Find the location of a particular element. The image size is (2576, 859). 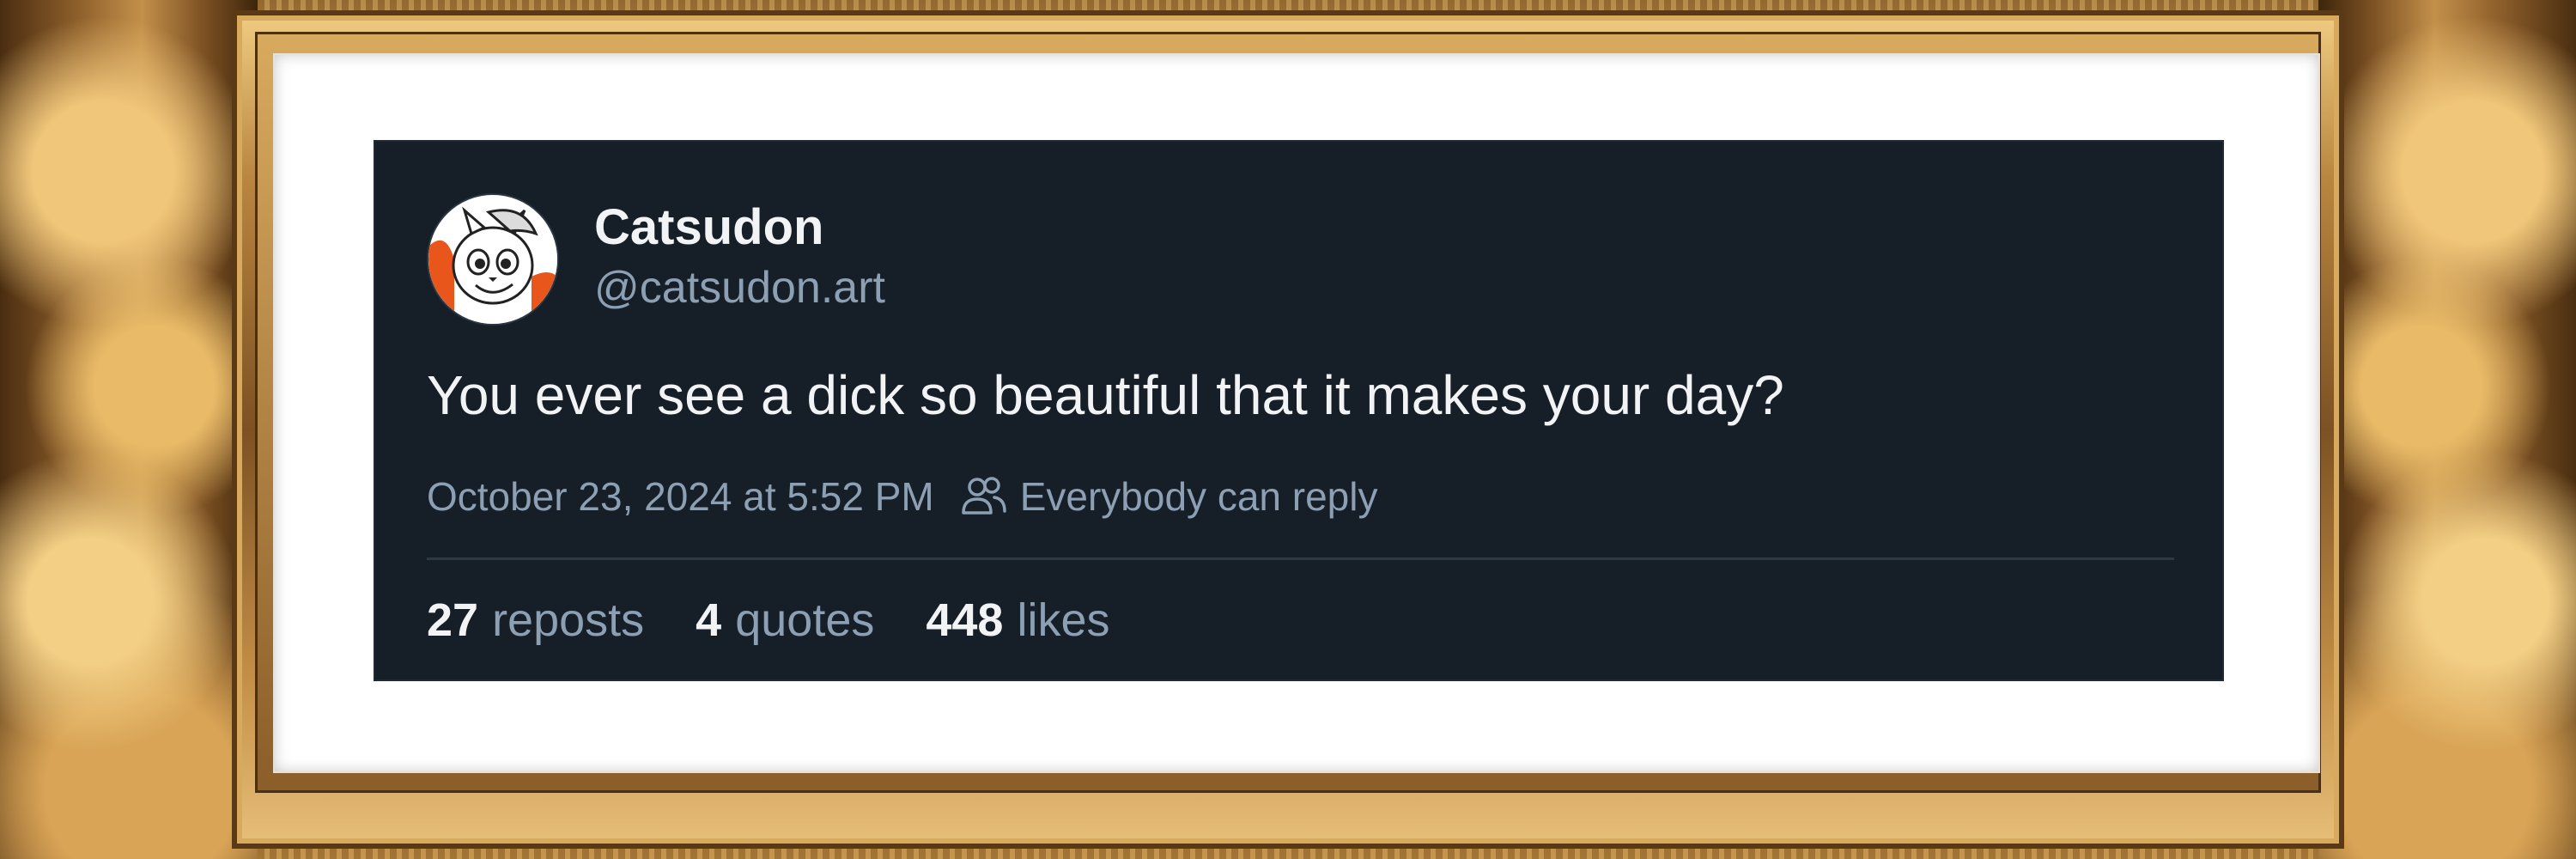

post-stats-row: 27 reposts 4 quotes 448 likes is located at coordinates (794, 620).